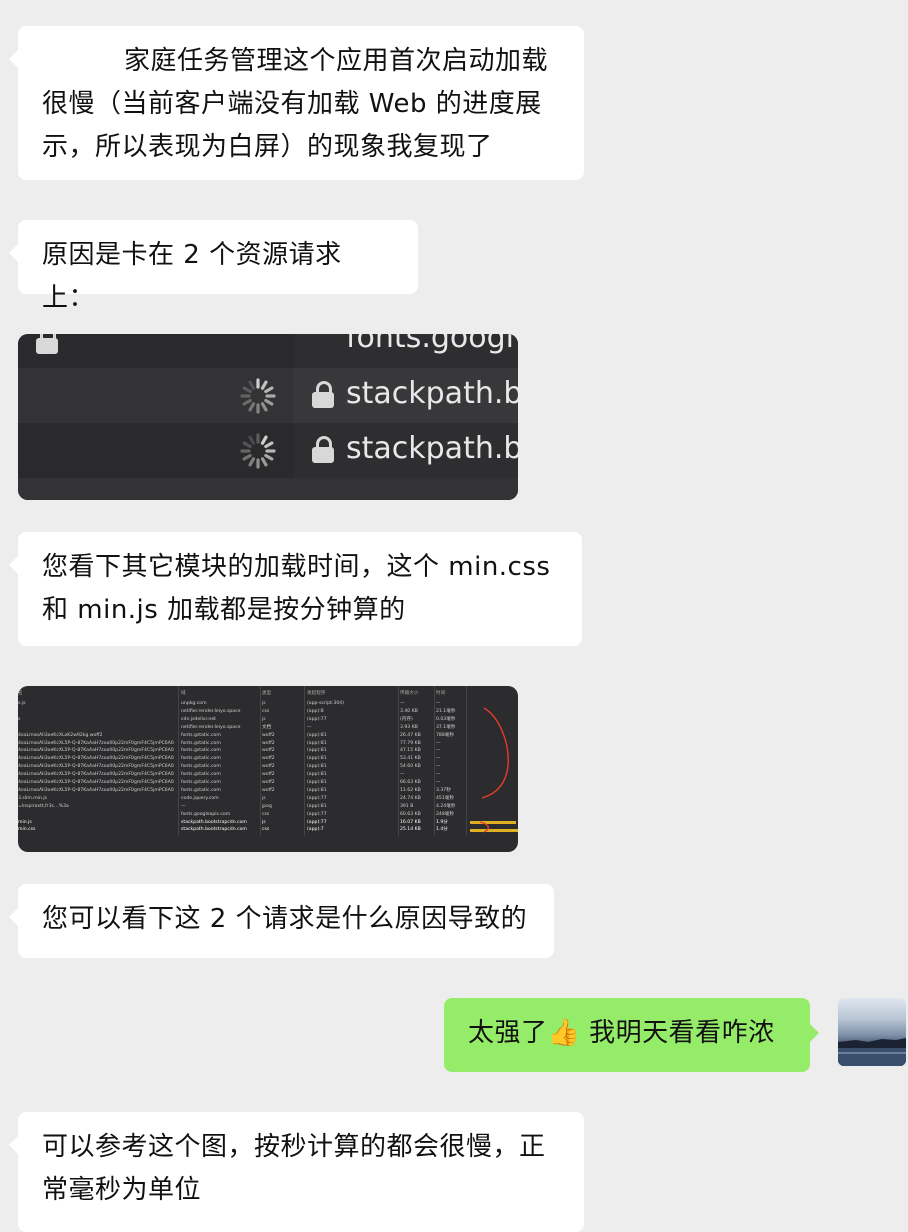 The image size is (908, 1232). What do you see at coordinates (268, 417) in the screenshot?
I see `network-requests-screenshot: fonts.googl stackpath.b stackpath.b` at bounding box center [268, 417].